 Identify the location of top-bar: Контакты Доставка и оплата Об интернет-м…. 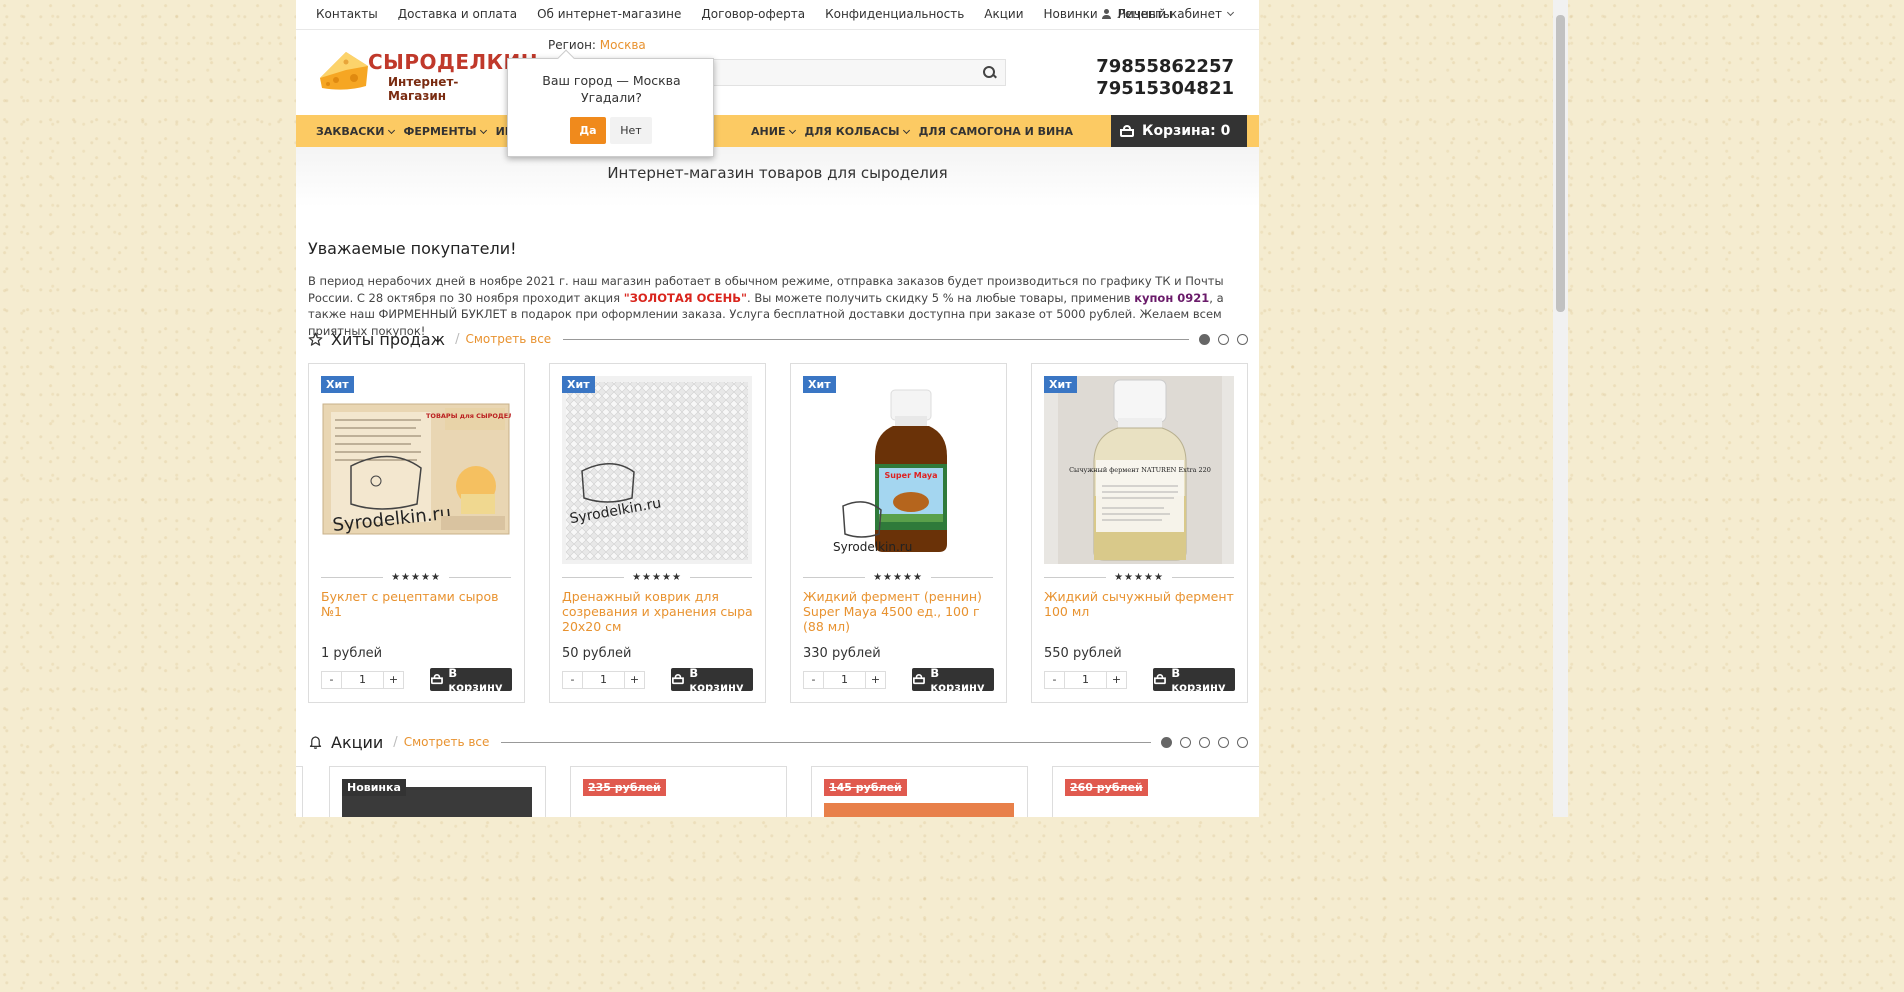
(777, 15).